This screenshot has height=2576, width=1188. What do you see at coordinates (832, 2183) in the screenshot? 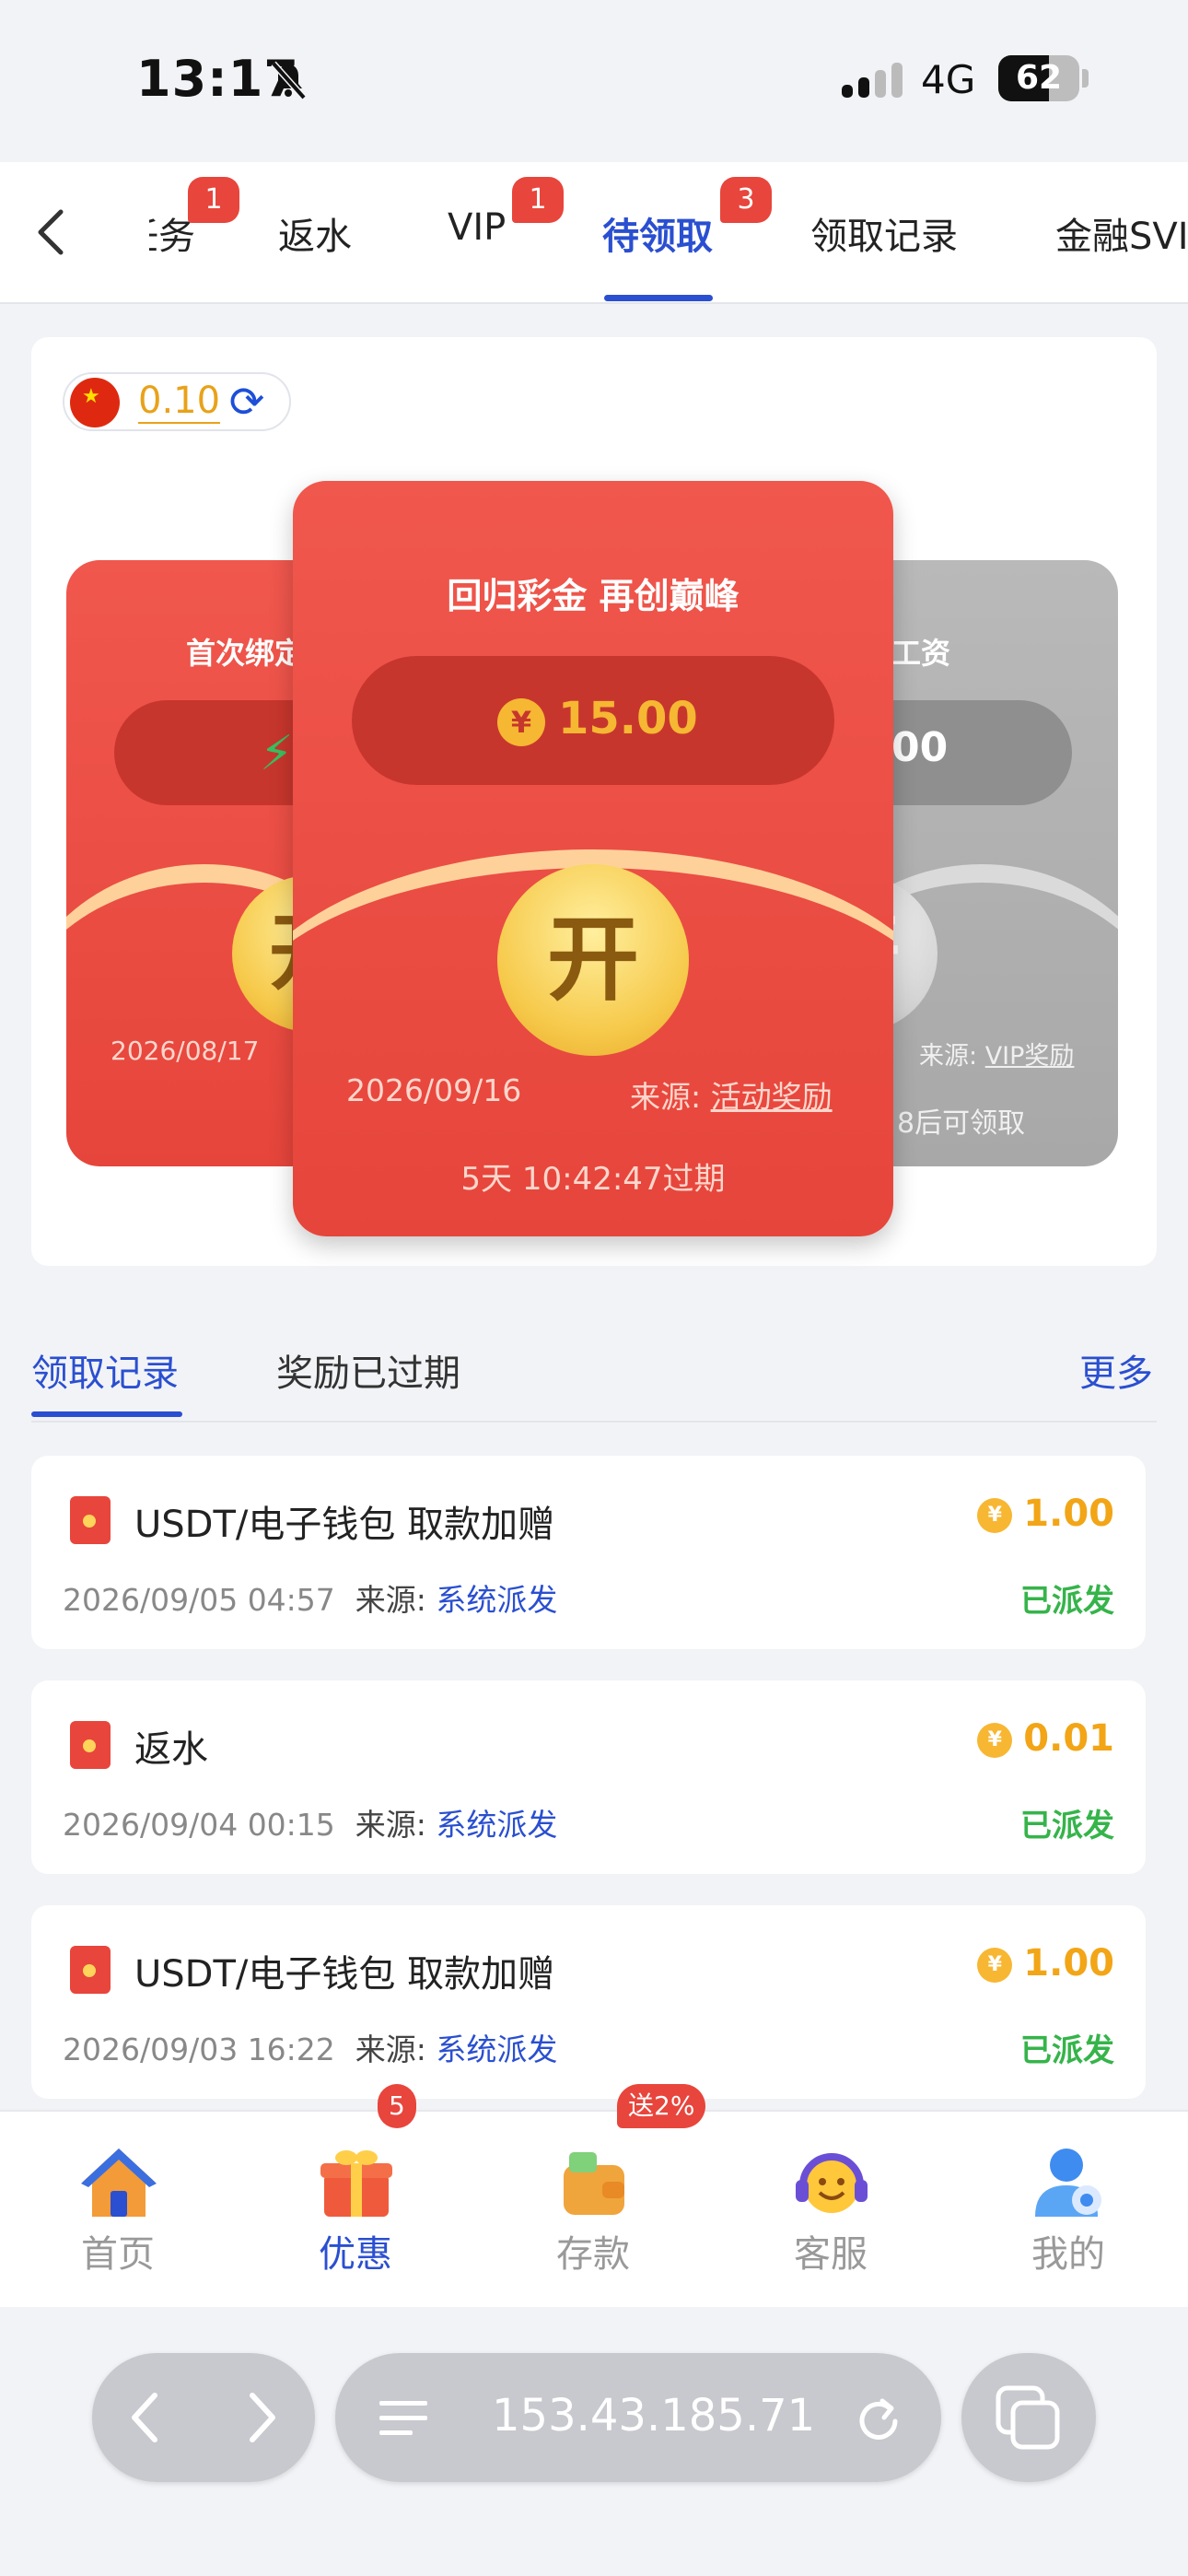
I see `headset-icon` at bounding box center [832, 2183].